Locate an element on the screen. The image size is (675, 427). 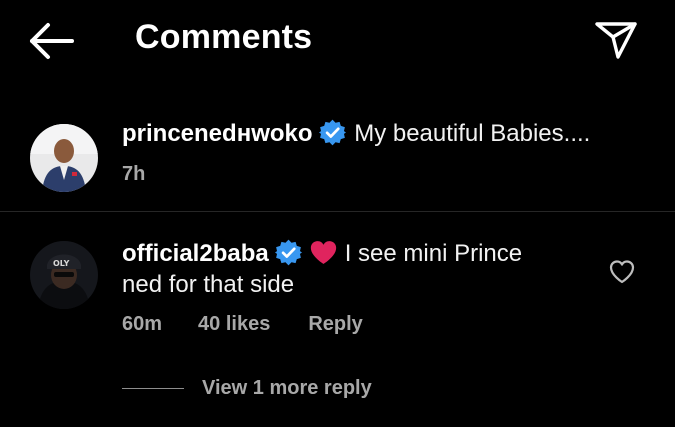
caption-username: princenedнwoko is located at coordinates (217, 133).